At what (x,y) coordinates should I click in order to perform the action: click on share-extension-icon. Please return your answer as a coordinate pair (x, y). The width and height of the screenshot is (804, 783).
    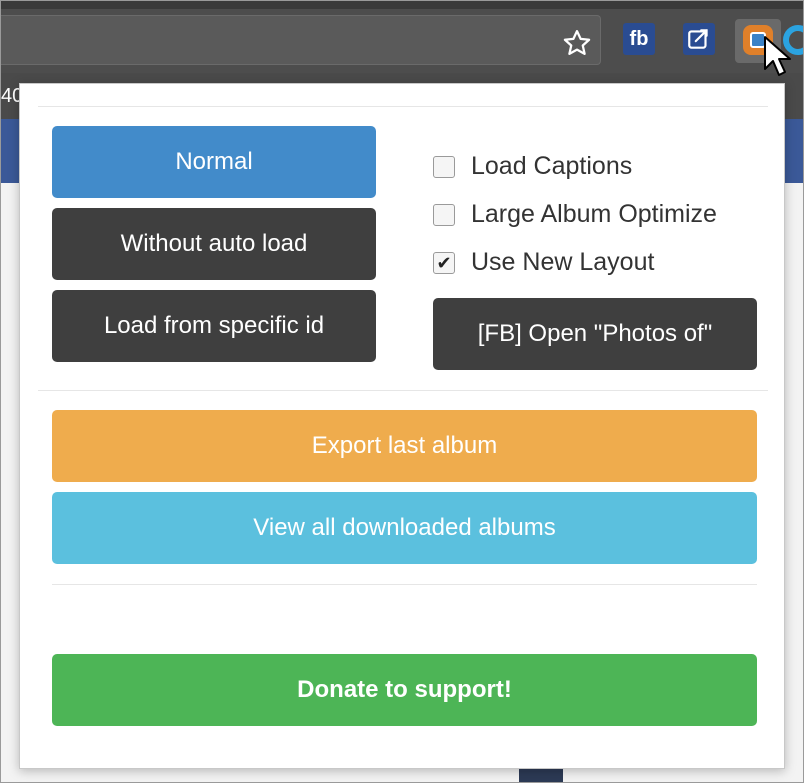
    Looking at the image, I should click on (699, 39).